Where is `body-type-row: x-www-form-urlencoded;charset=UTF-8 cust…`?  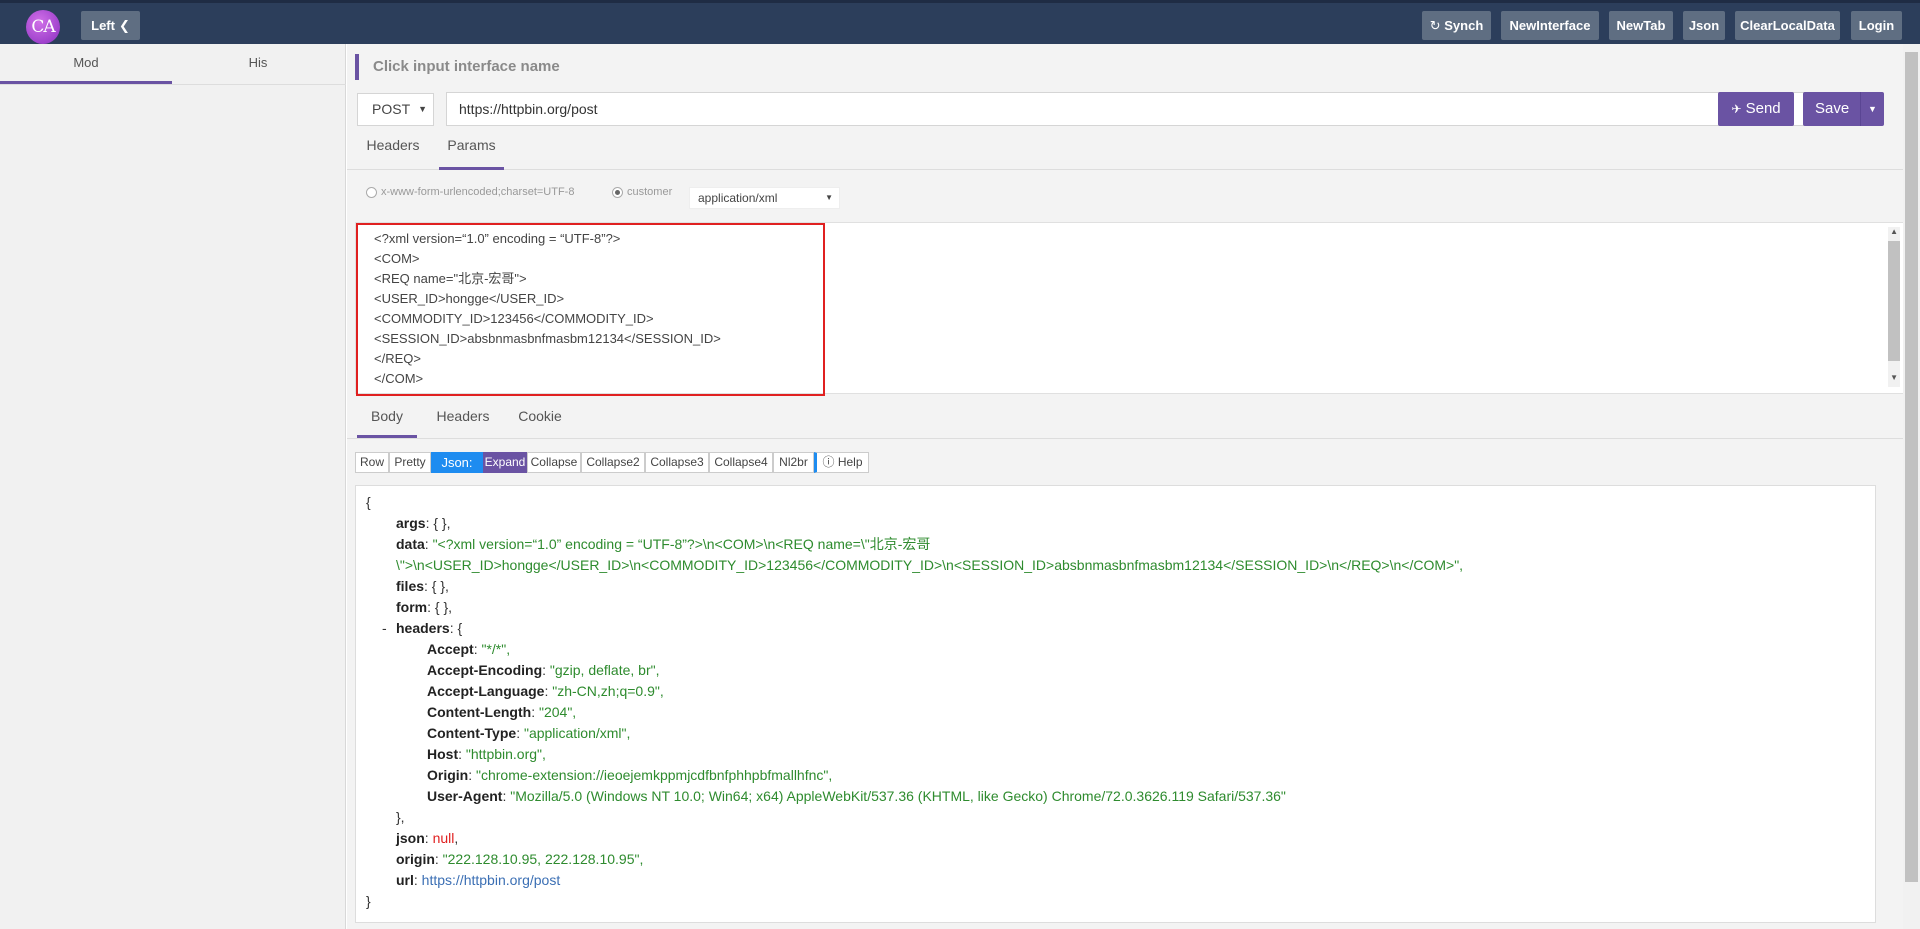
body-type-row: x-www-form-urlencoded;charset=UTF-8 cust… is located at coordinates (1133, 194).